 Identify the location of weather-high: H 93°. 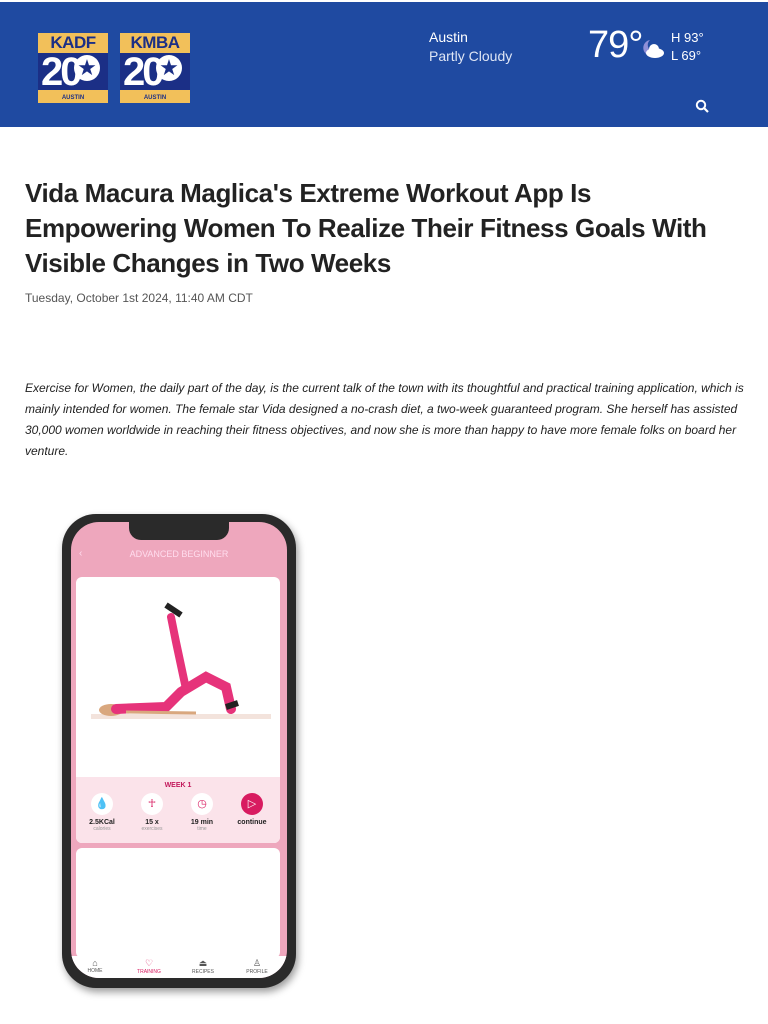
(687, 37).